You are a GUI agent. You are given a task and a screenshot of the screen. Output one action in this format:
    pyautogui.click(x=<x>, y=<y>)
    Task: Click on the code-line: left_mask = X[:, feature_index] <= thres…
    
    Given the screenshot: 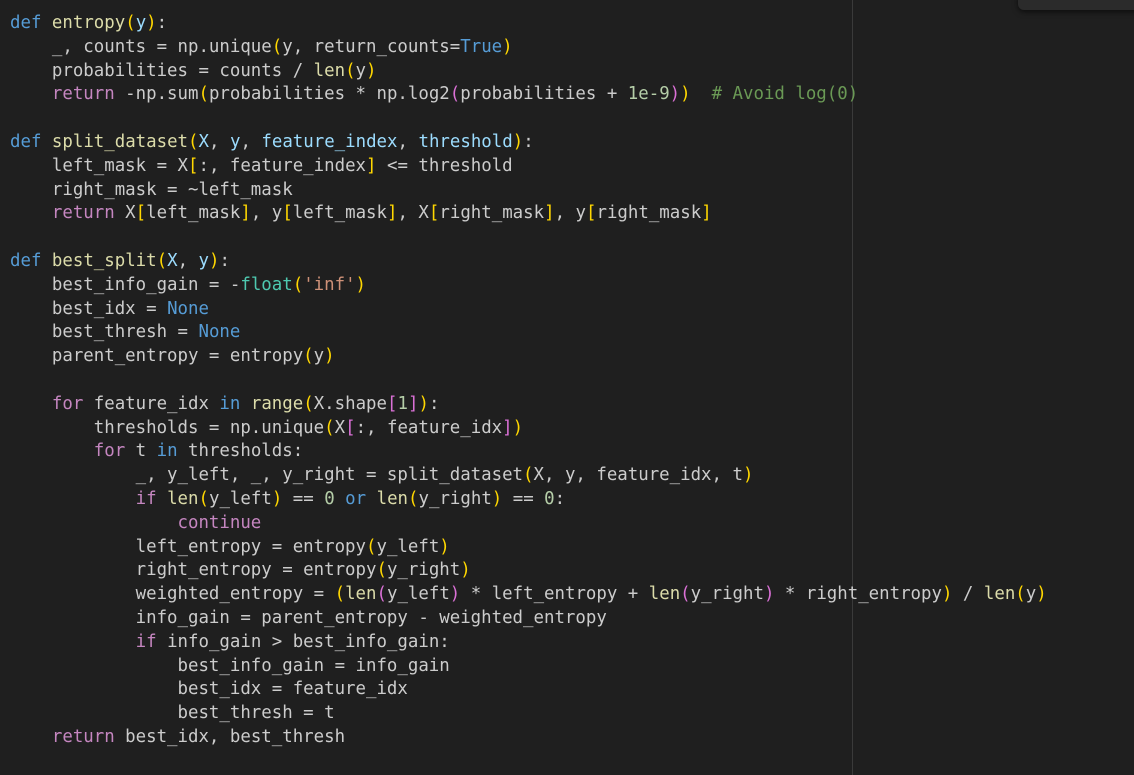 What is the action you would take?
    pyautogui.click(x=523, y=167)
    